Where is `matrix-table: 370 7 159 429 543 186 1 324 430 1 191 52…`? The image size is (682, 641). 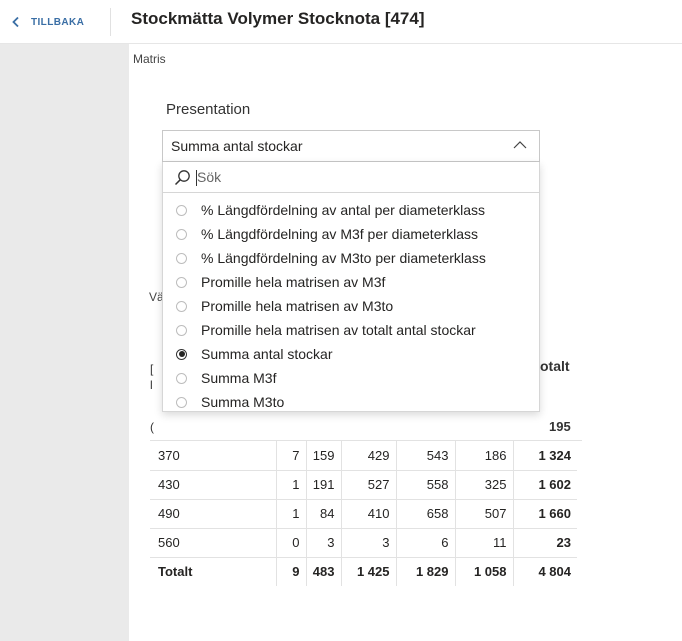
matrix-table: 370 7 159 429 543 186 1 324 430 1 191 52… is located at coordinates (363, 513).